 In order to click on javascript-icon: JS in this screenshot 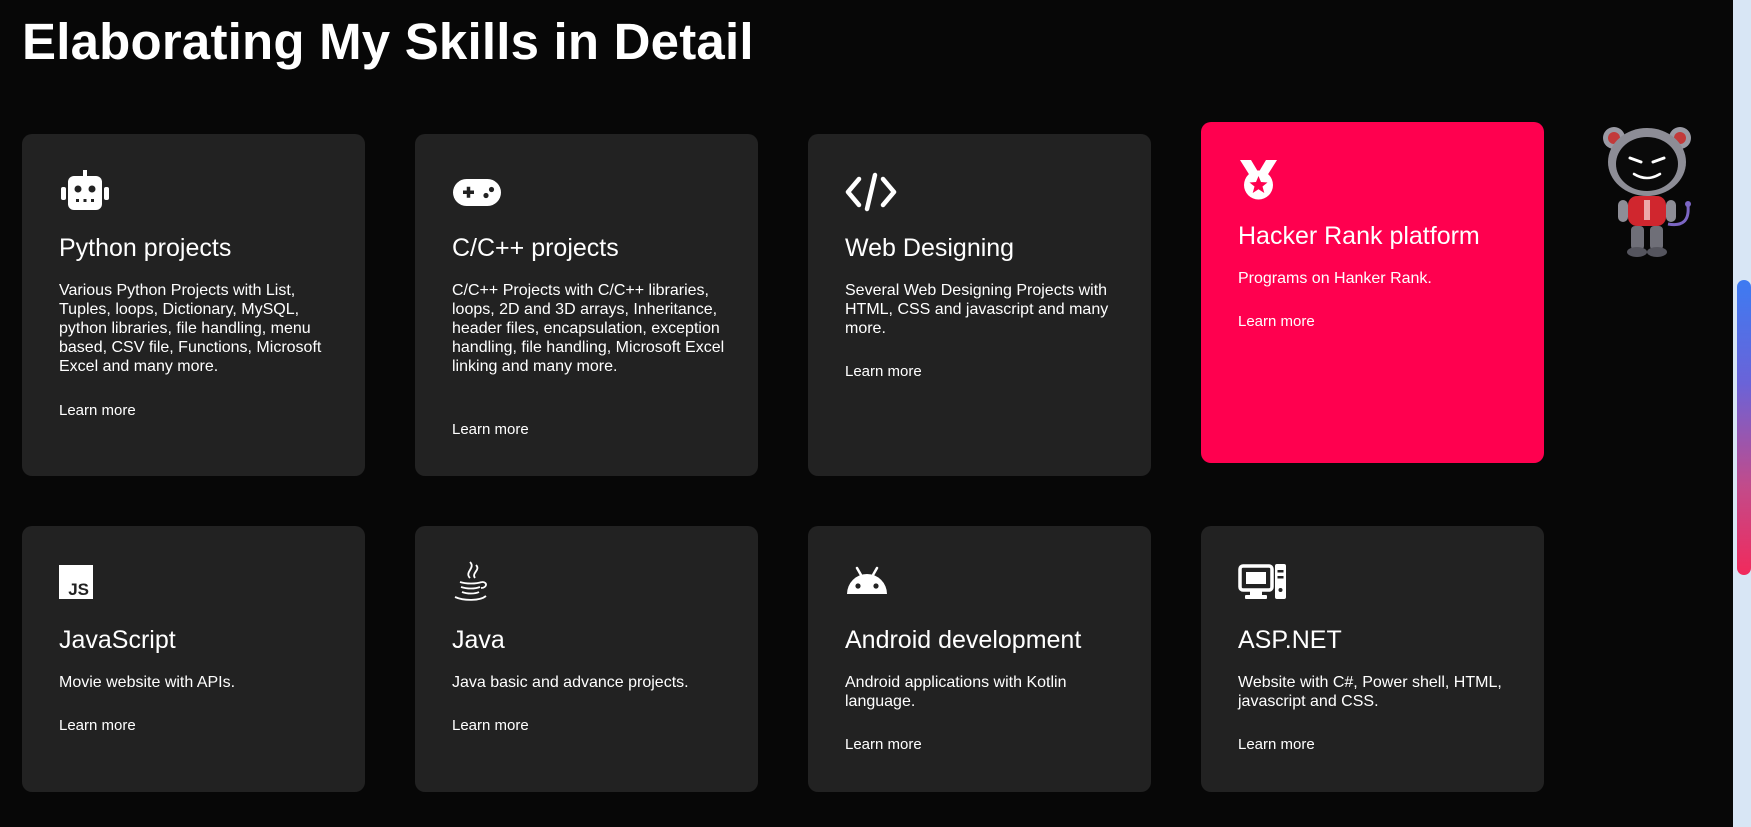, I will do `click(76, 582)`.